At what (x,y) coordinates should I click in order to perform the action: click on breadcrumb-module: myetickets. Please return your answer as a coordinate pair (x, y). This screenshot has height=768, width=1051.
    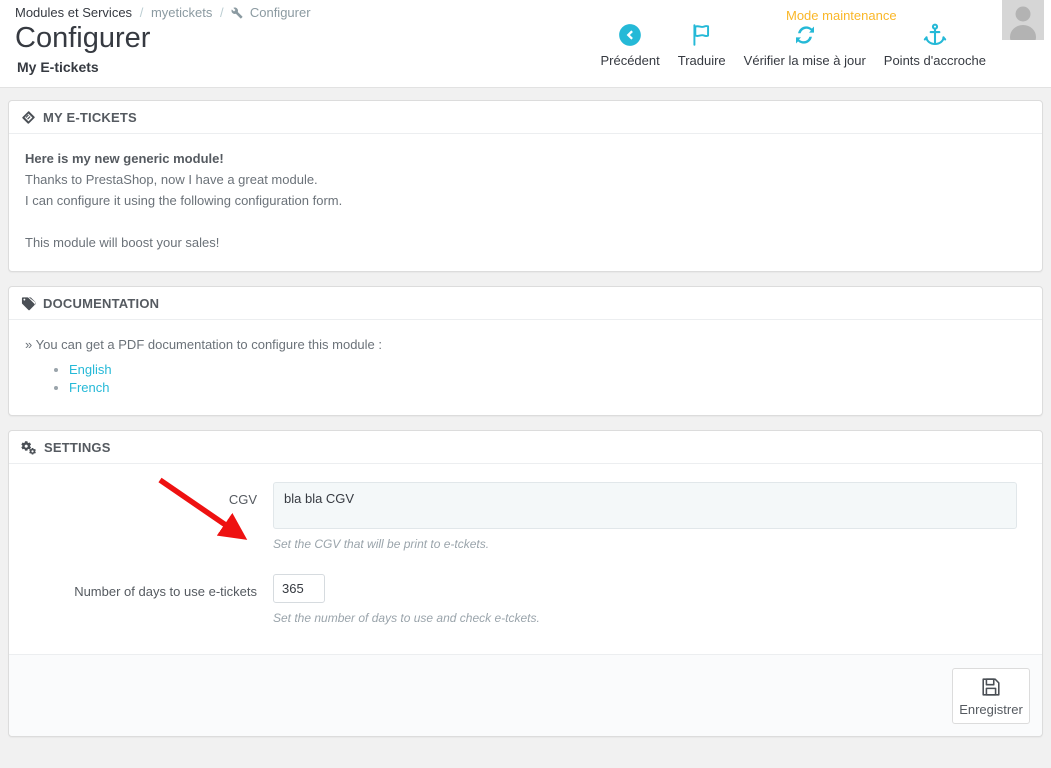
    Looking at the image, I should click on (181, 12).